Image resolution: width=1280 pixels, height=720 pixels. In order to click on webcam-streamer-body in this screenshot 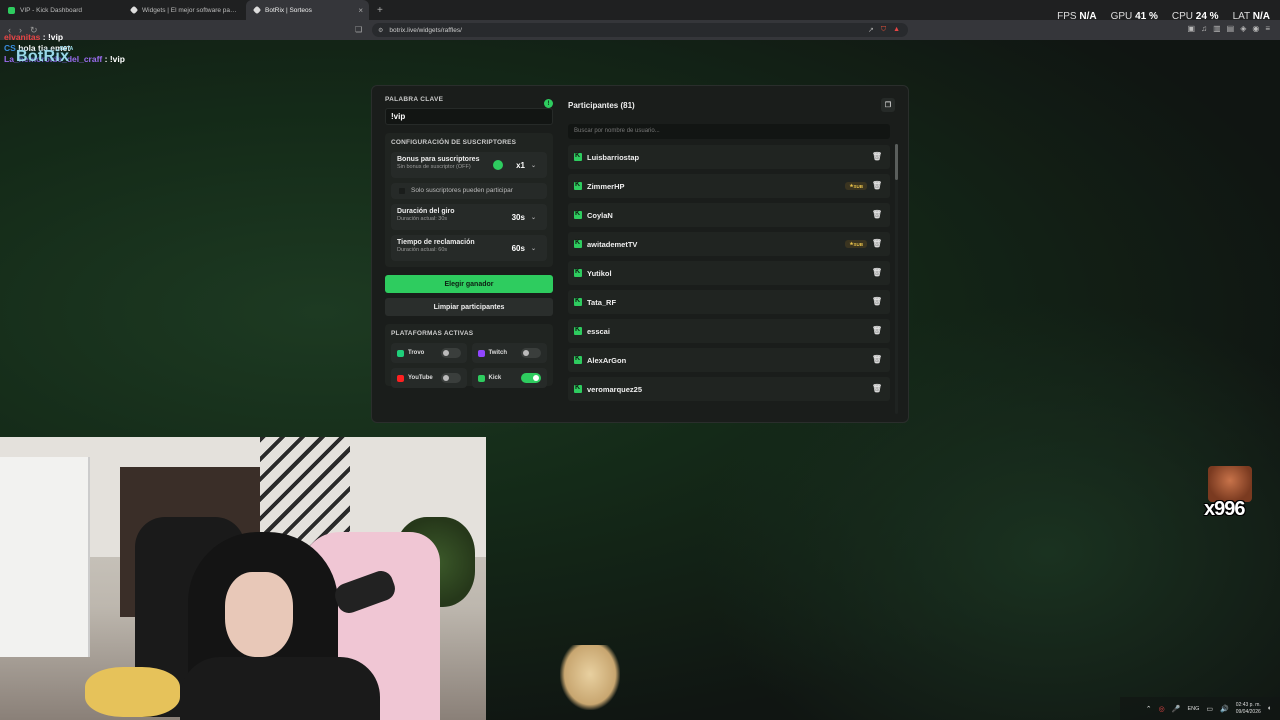, I will do `click(280, 688)`.